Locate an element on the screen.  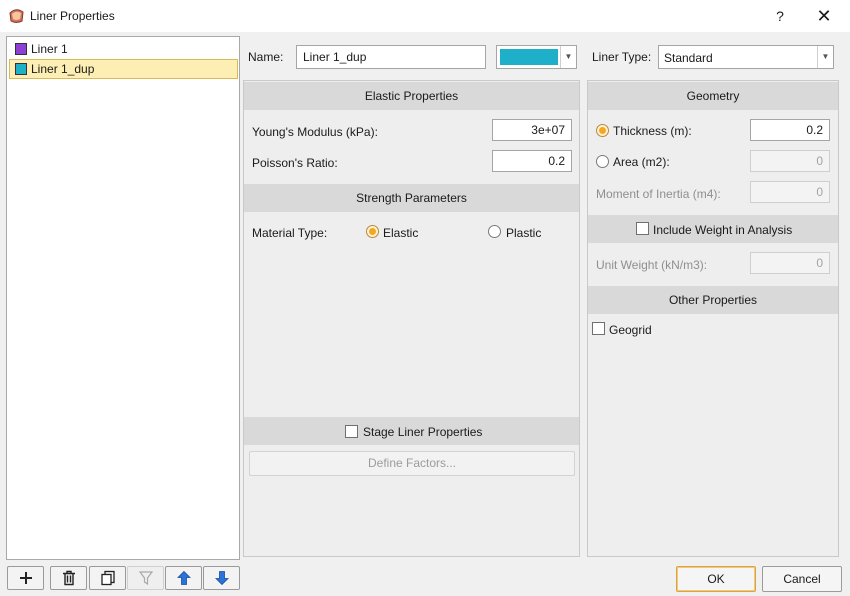
liner-type-label: Liner Type: is located at coordinates (622, 57).